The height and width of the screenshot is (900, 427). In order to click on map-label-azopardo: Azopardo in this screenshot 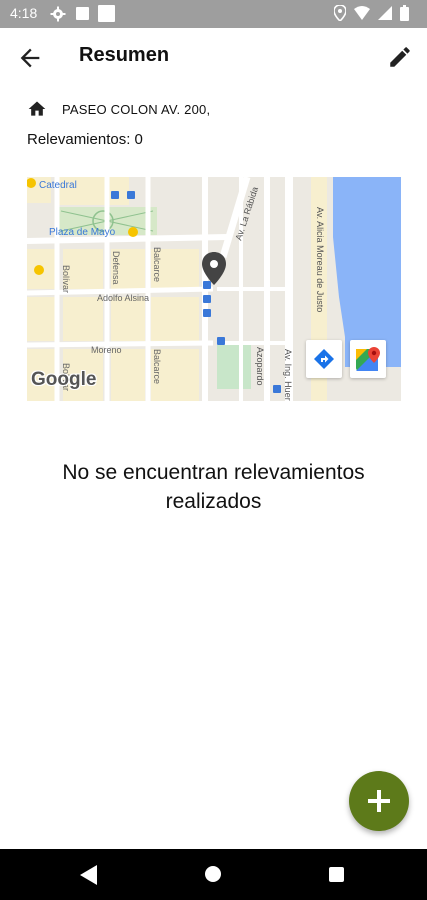, I will do `click(260, 366)`.